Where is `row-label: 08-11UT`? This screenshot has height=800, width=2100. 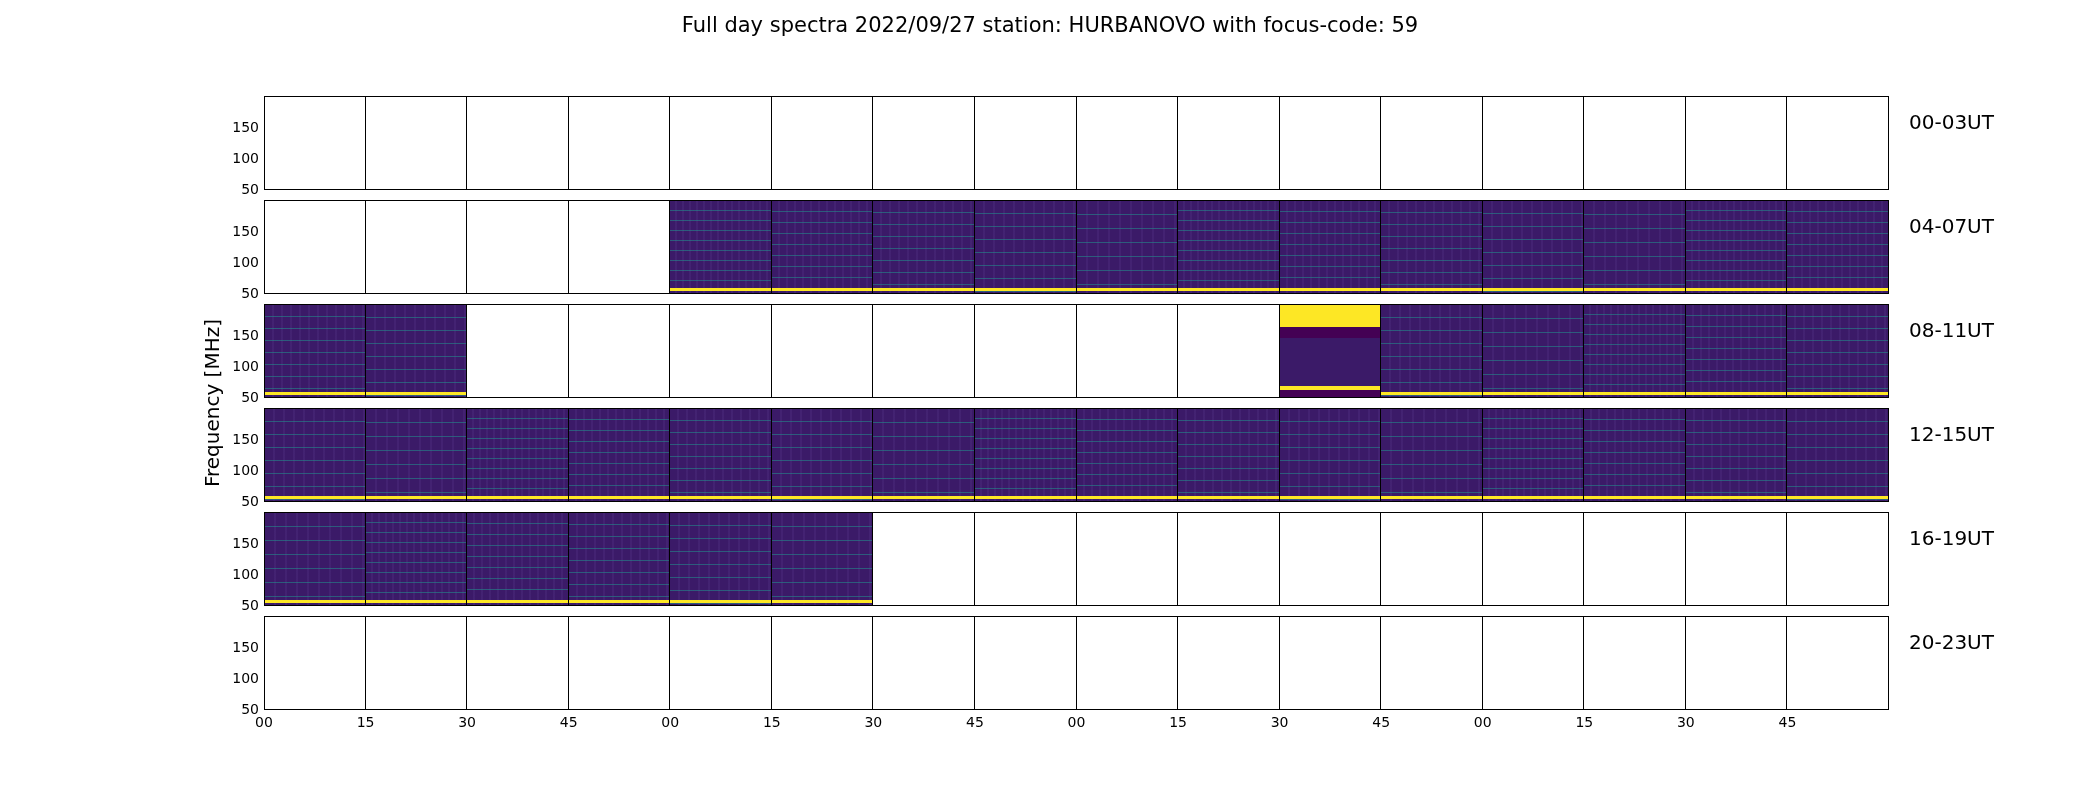
row-label: 08-11UT is located at coordinates (1951, 330).